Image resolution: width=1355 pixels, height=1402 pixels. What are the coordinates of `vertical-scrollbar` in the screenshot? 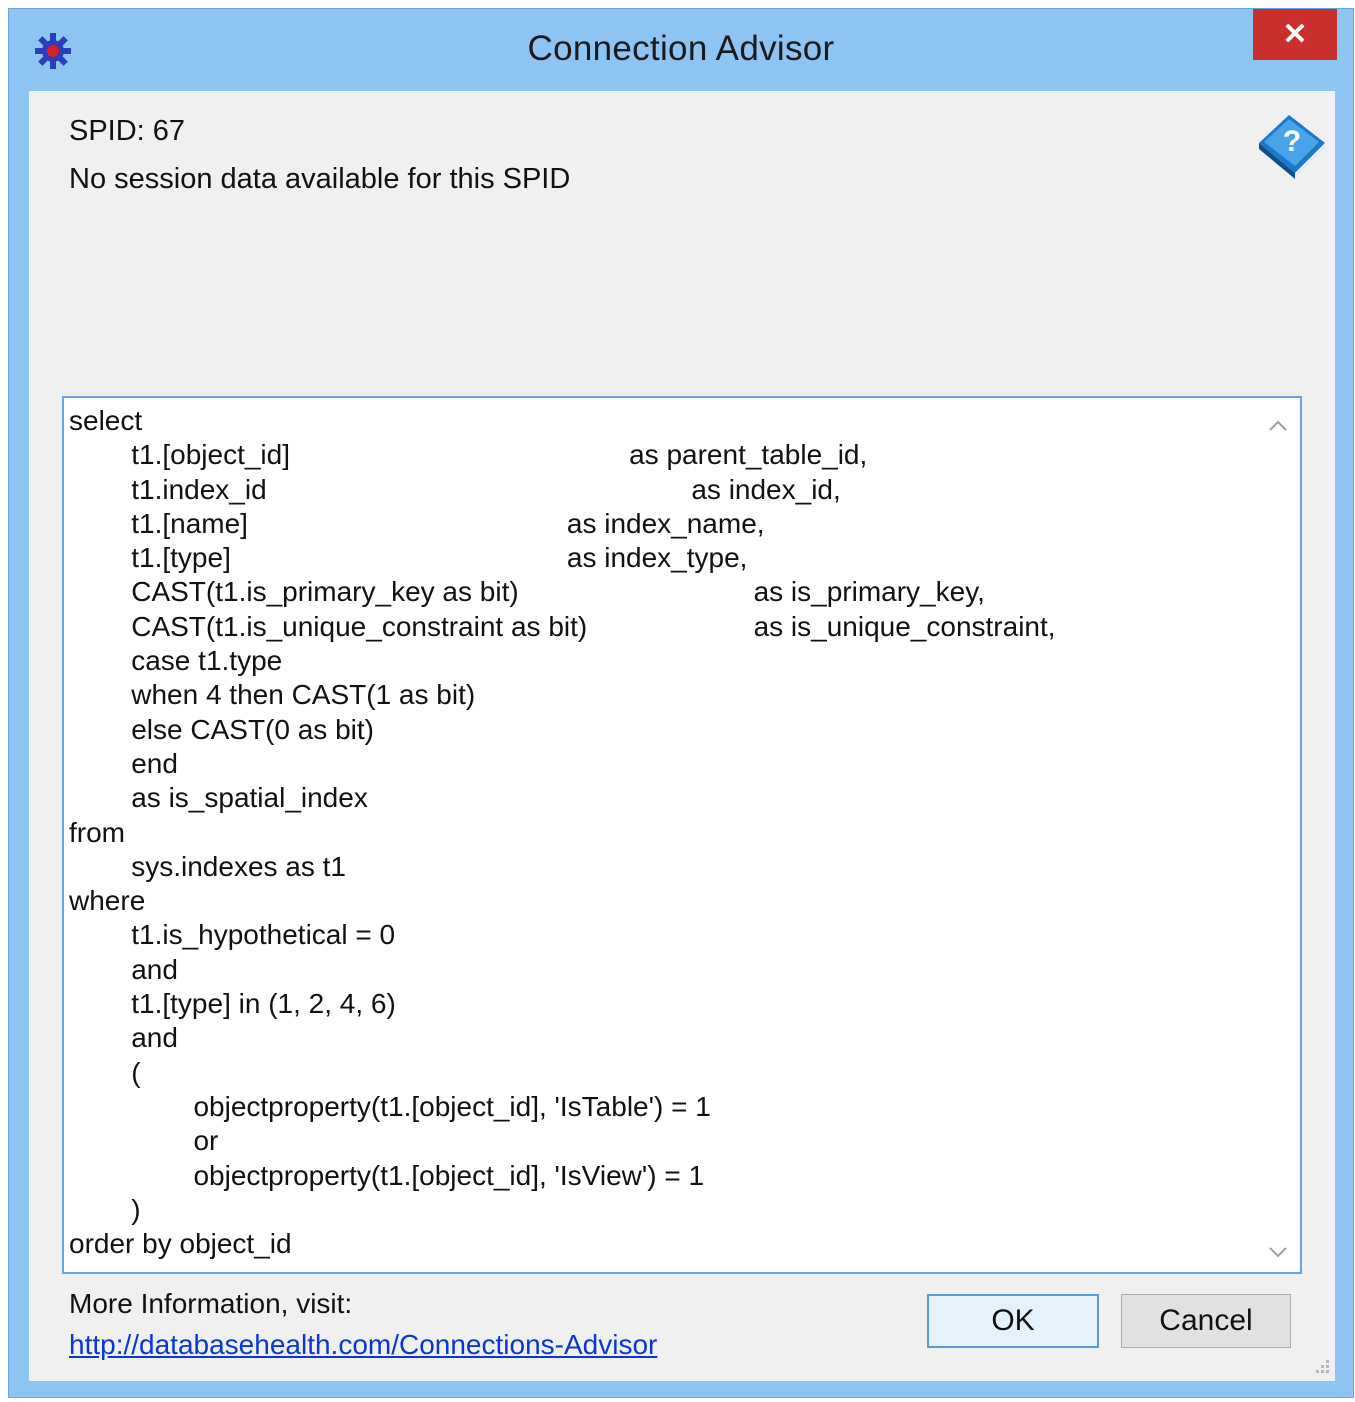 It's located at (1278, 835).